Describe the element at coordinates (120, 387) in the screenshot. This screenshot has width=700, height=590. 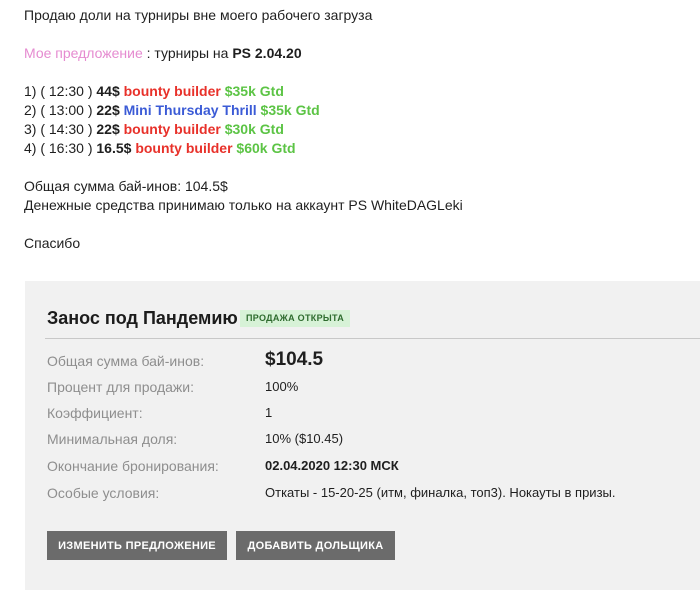
I see `row-label-percent: Процент для продажи:` at that location.